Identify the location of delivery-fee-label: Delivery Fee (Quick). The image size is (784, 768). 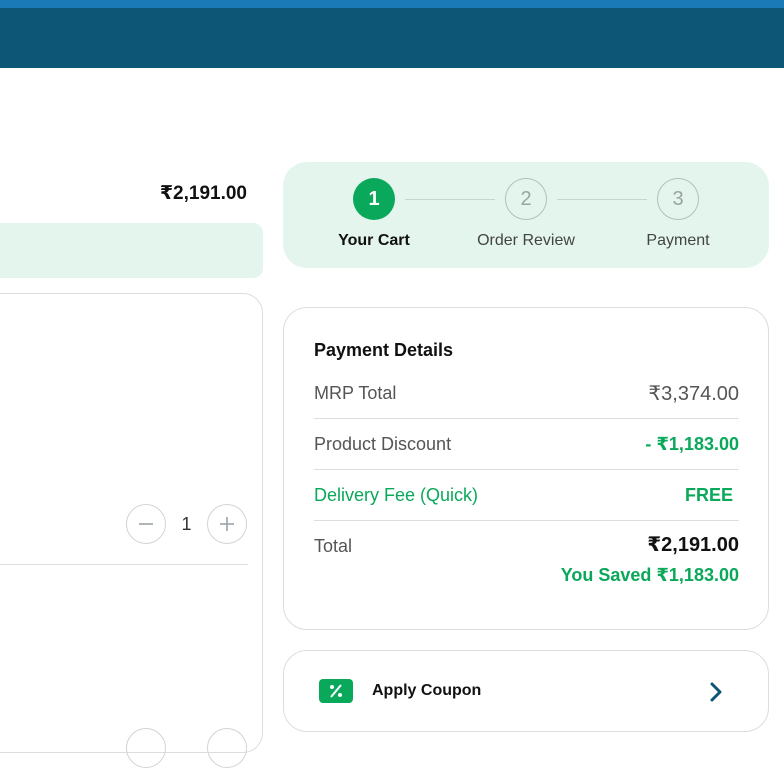
(396, 494).